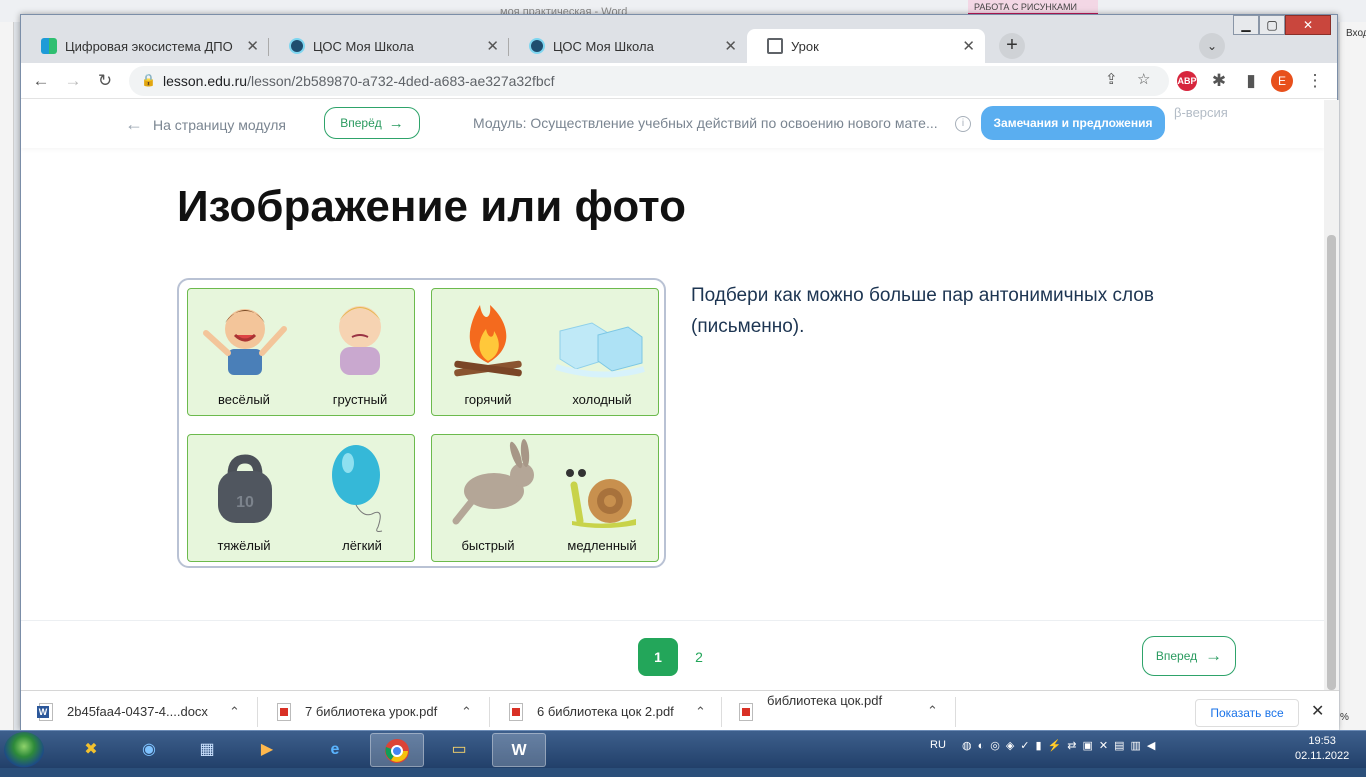 Image resolution: width=1366 pixels, height=777 pixels. What do you see at coordinates (488, 341) in the screenshot?
I see `campfire-icon` at bounding box center [488, 341].